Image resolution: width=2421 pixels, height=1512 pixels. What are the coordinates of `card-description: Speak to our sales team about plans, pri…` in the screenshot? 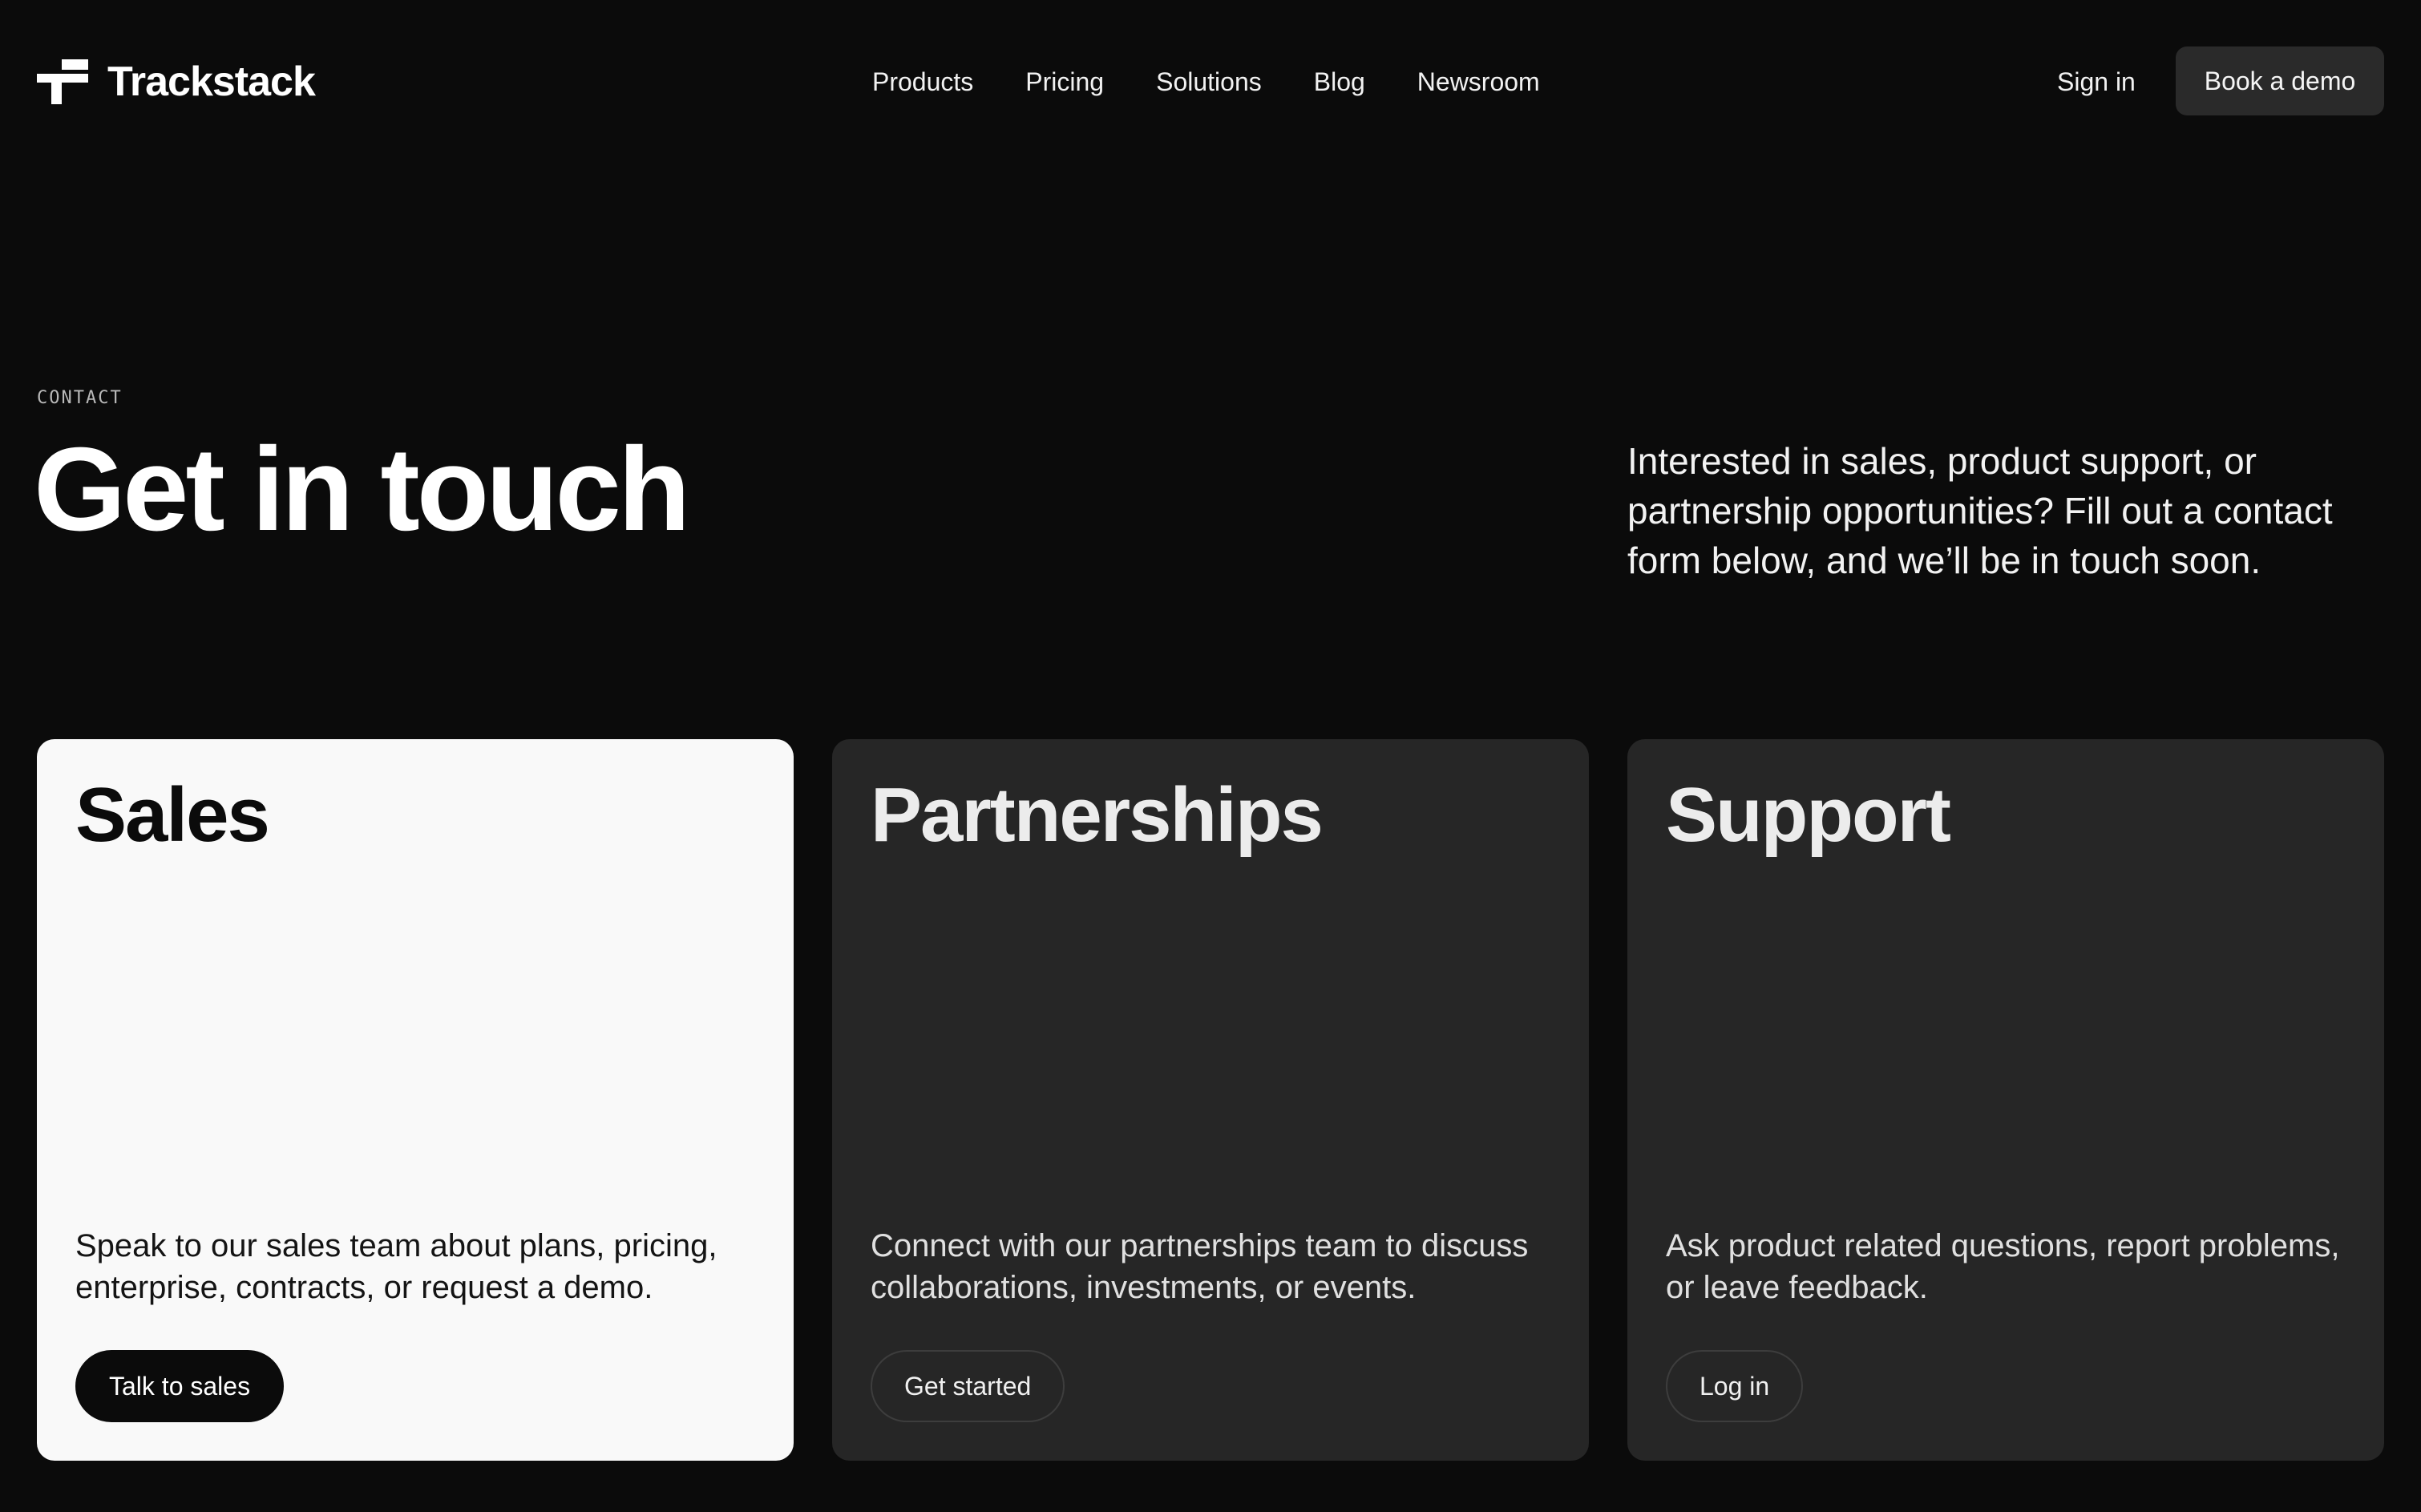 It's located at (396, 1266).